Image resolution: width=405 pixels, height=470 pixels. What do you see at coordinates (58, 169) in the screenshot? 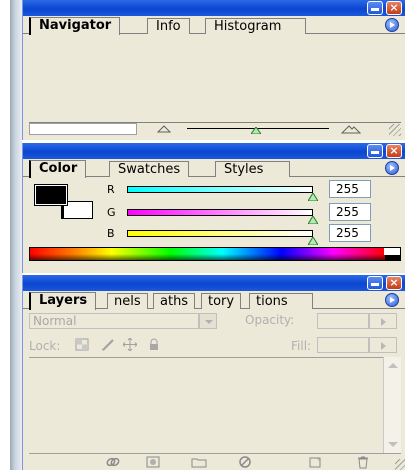
I see `tab-color: Color` at bounding box center [58, 169].